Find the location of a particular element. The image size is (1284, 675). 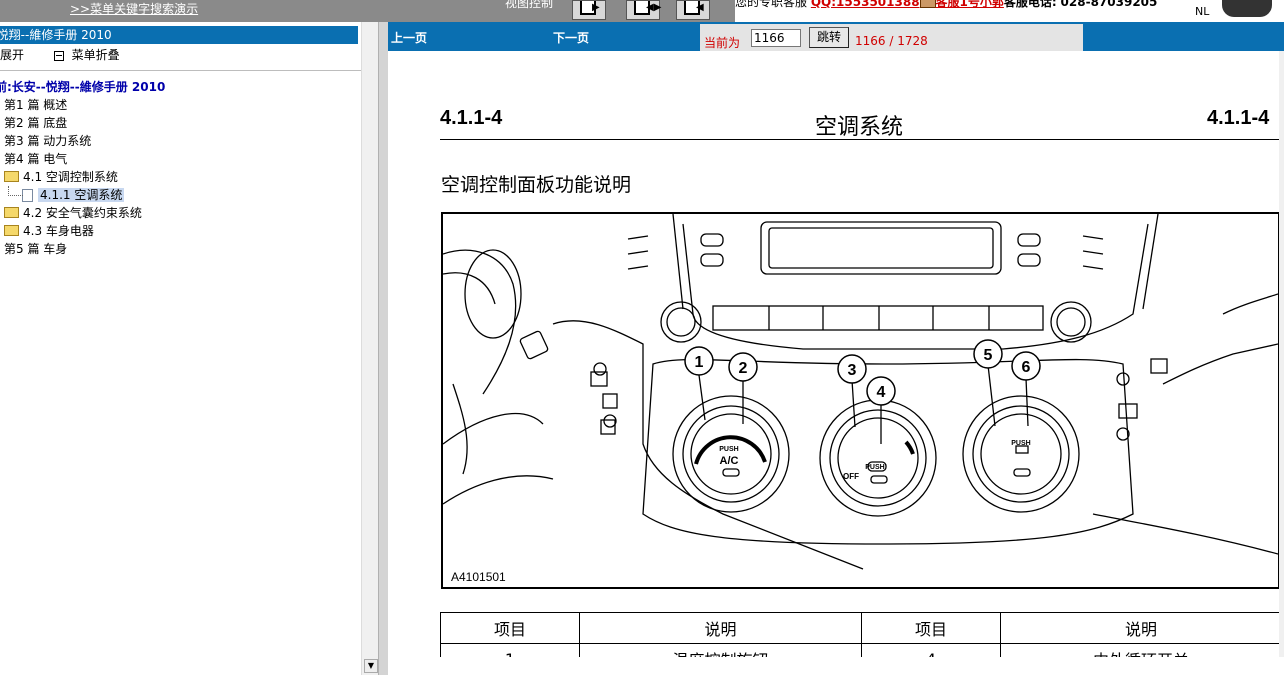

view-left-frame-button: ▶ is located at coordinates (589, 10).